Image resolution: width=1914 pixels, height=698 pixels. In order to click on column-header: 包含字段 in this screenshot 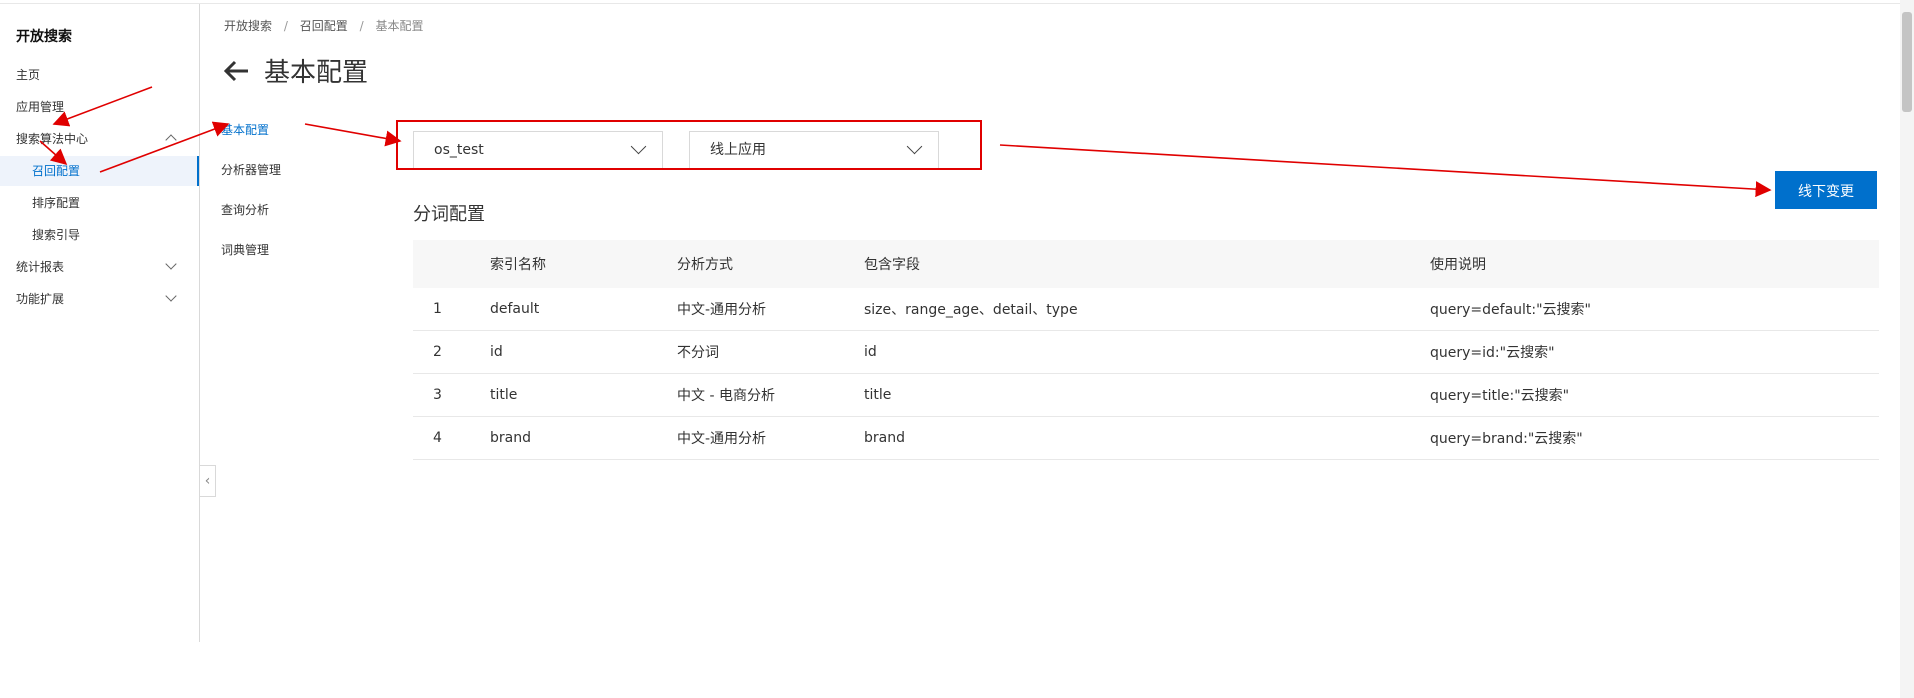, I will do `click(892, 265)`.